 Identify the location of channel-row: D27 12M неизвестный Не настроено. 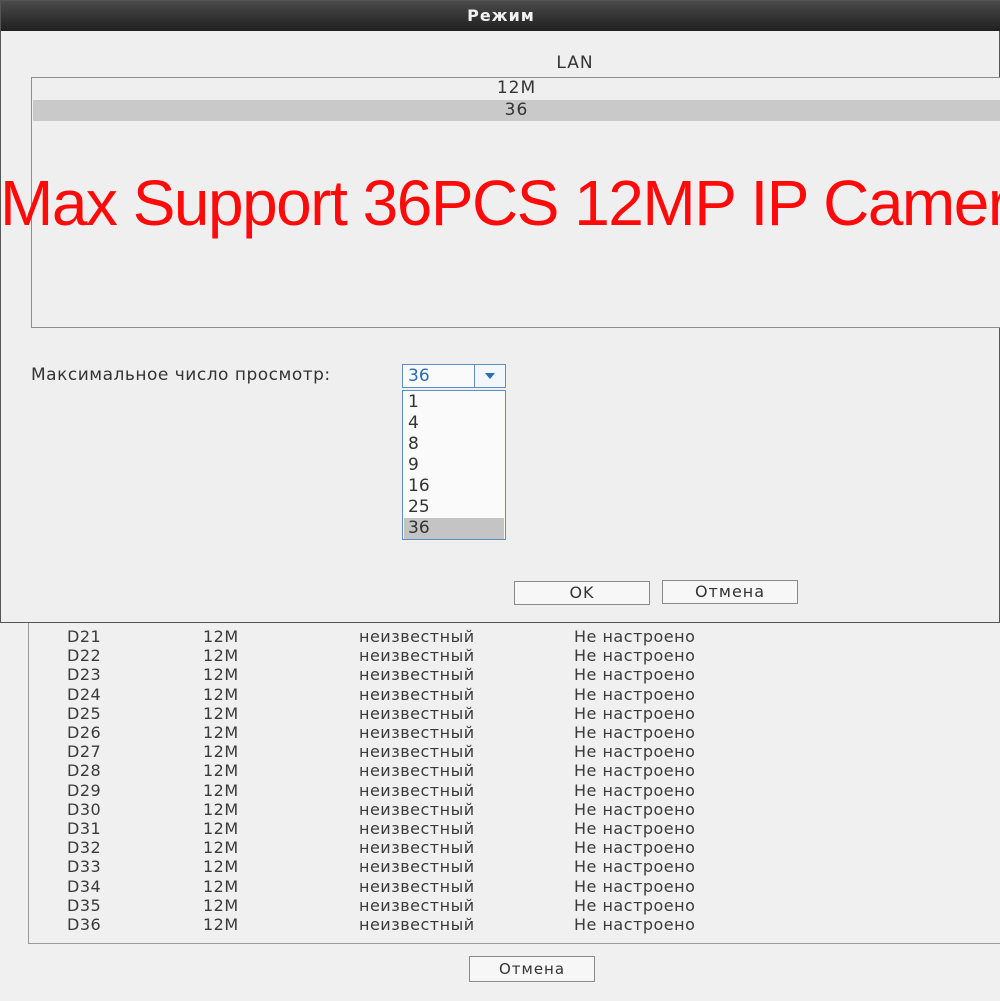
(514, 751).